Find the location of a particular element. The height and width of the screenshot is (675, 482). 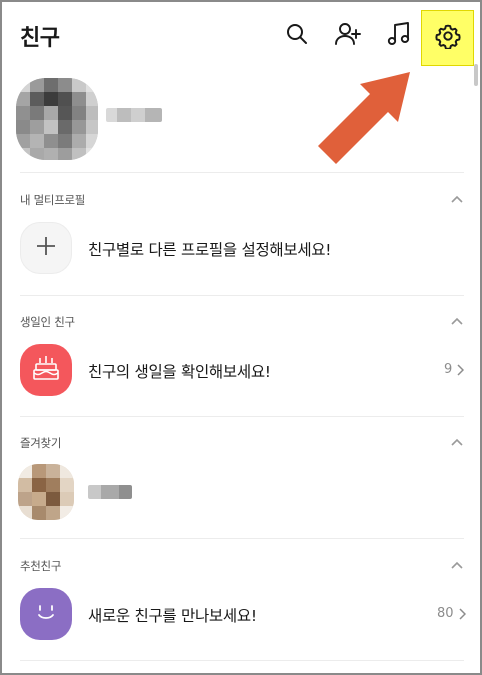

settings-icon is located at coordinates (447, 38).